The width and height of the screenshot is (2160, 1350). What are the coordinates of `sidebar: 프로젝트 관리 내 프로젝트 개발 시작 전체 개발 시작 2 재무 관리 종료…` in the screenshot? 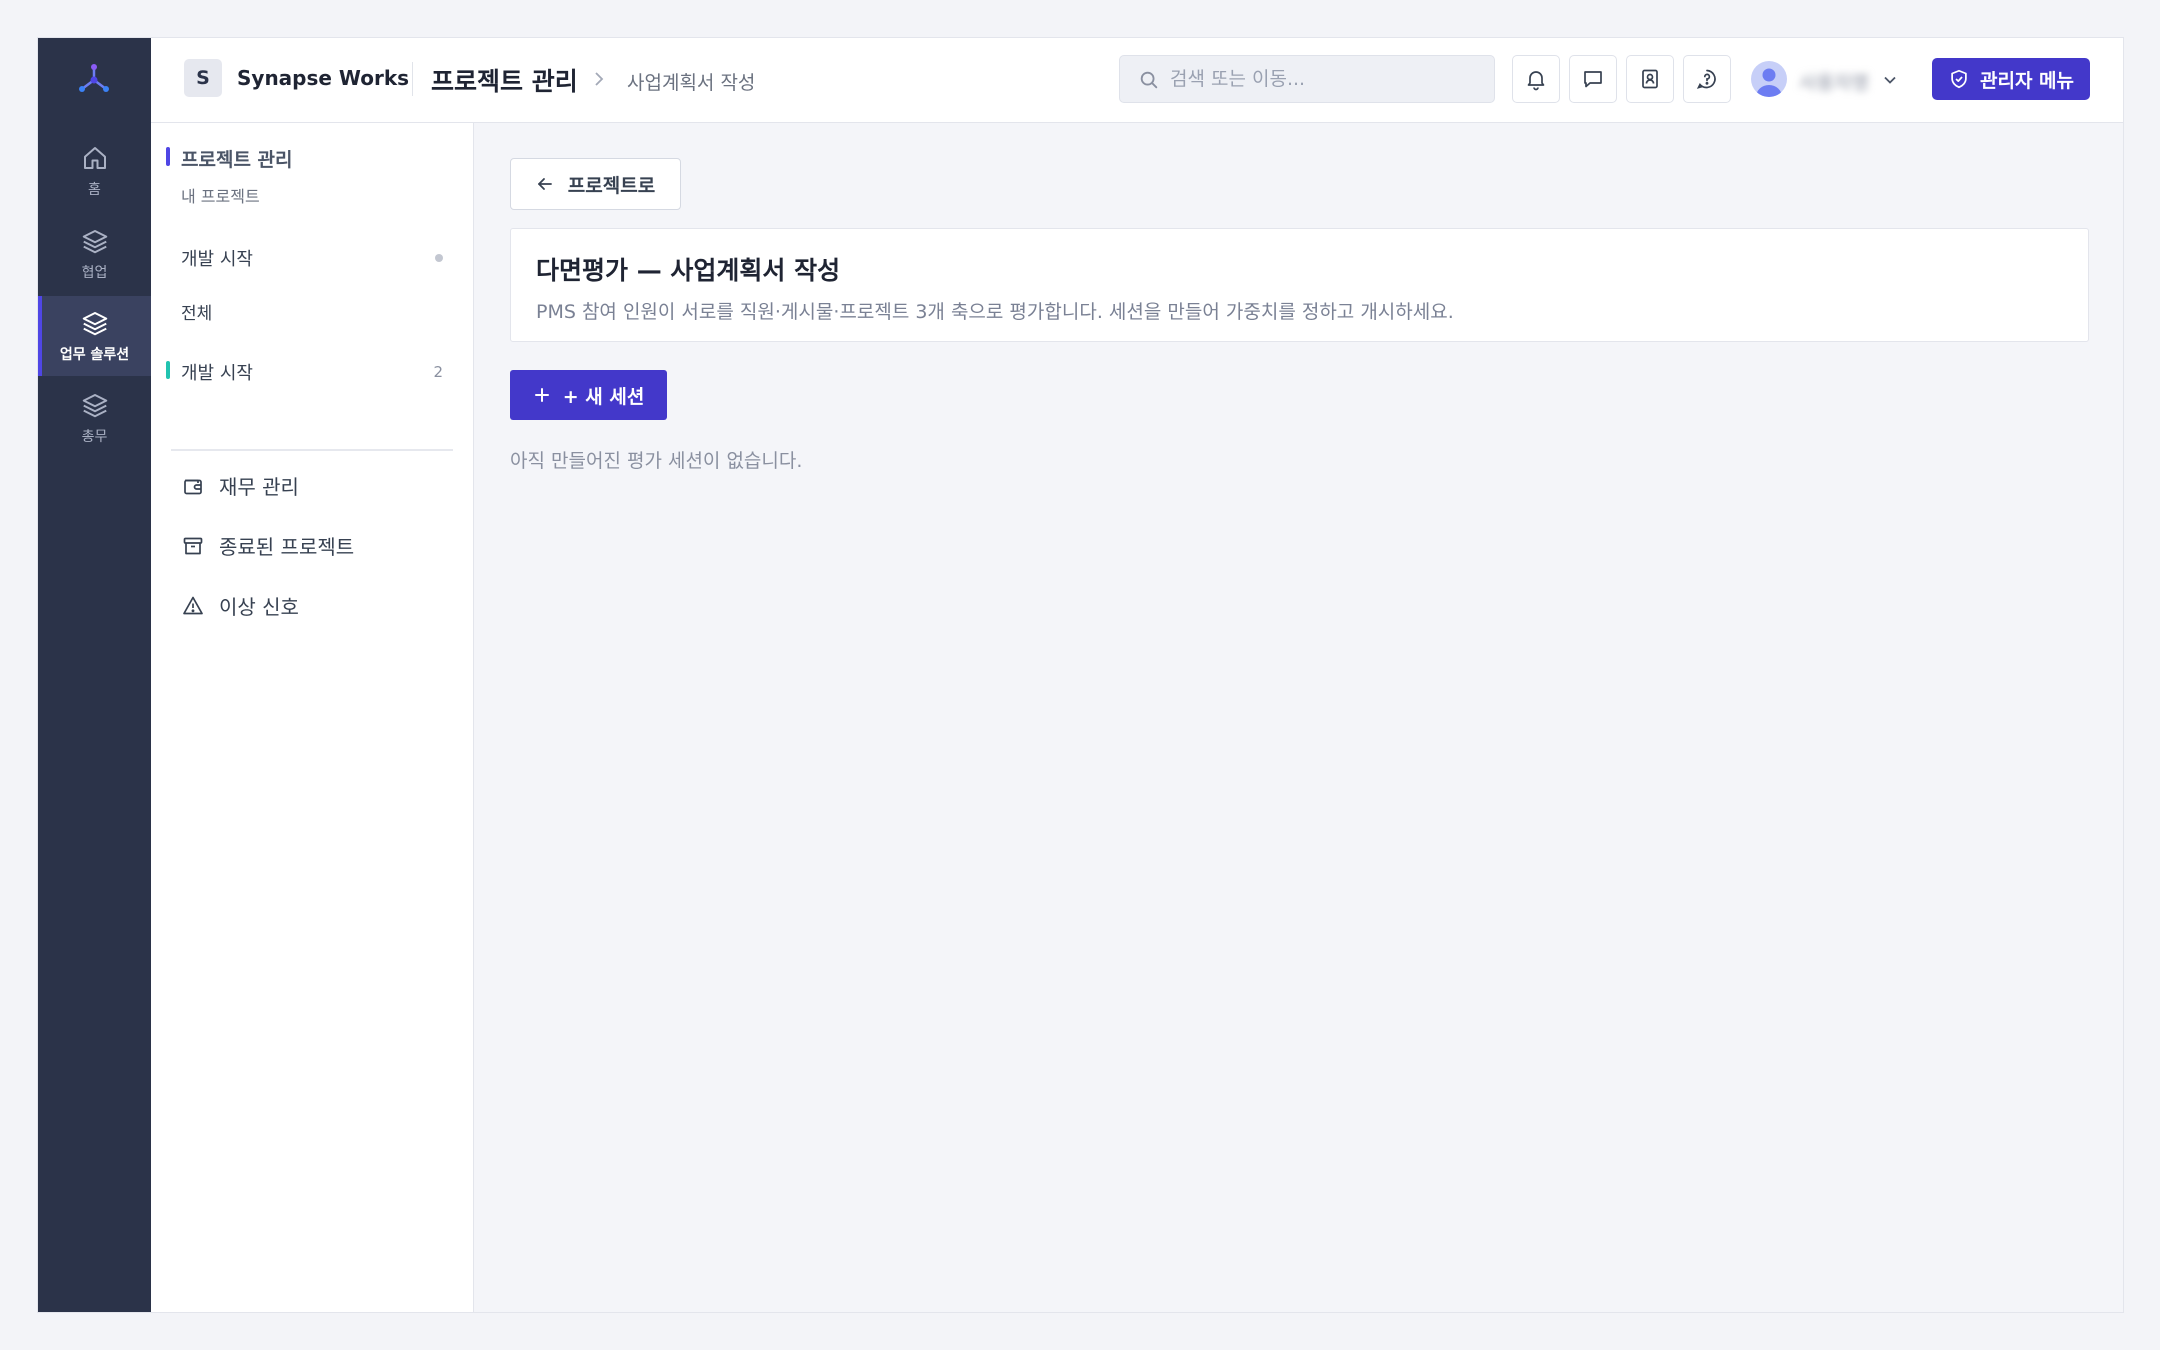 It's located at (312, 717).